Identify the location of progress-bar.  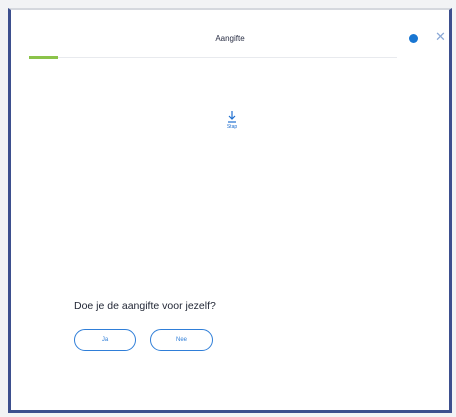
(213, 57).